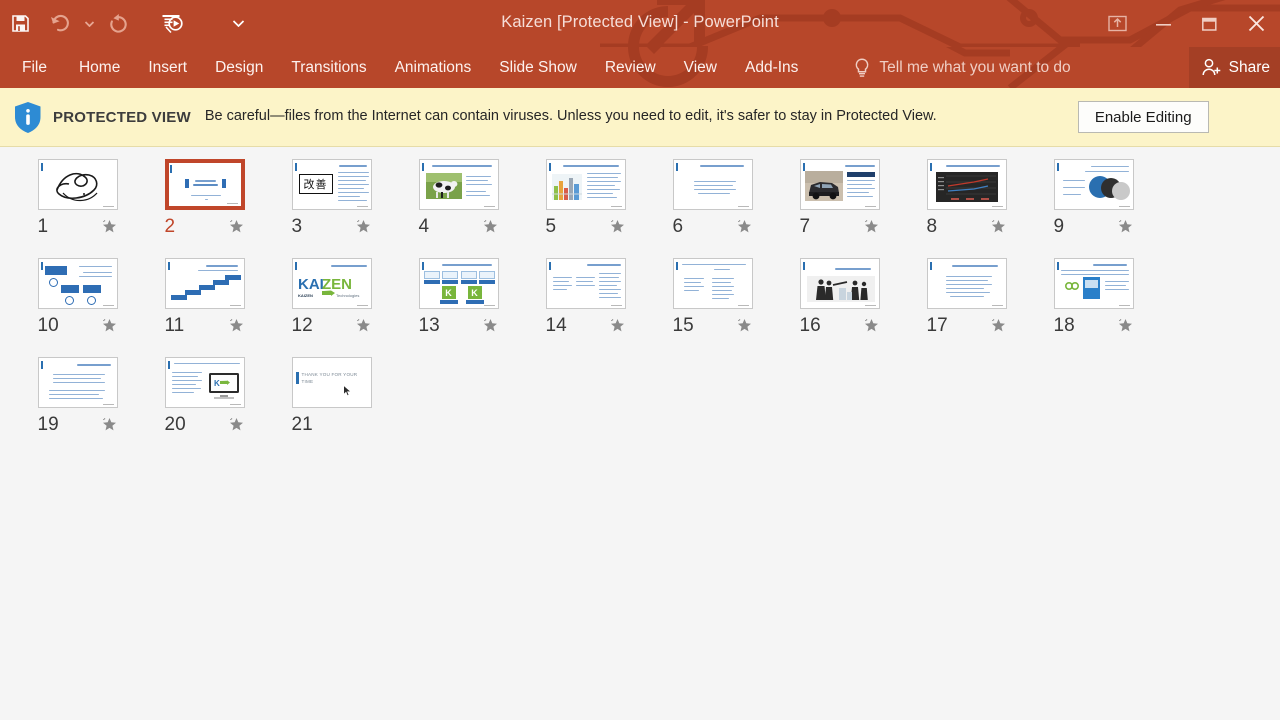  I want to click on slide-thumbnail-3: 改善 3, so click(331, 197).